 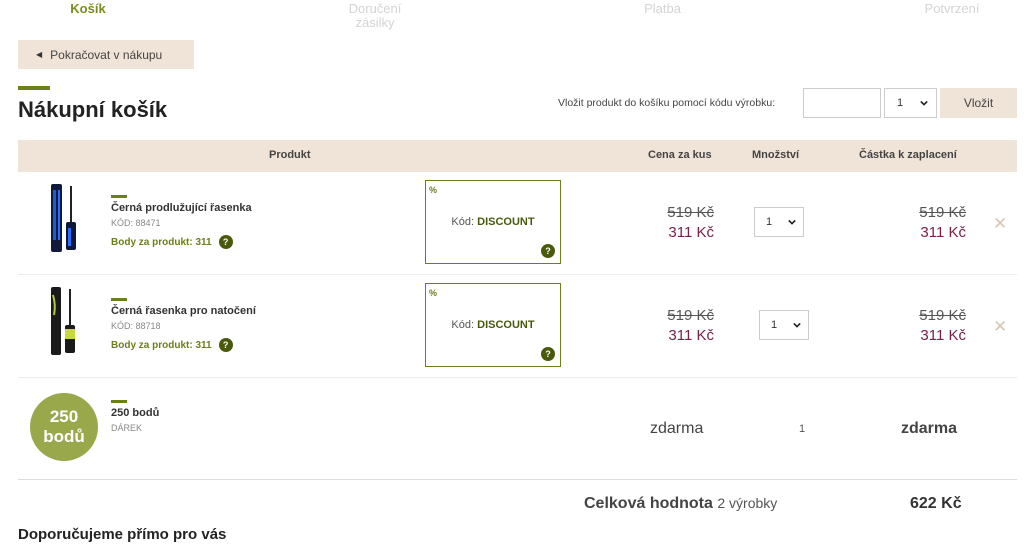 I want to click on total-label-text: Celková hodnota, so click(x=648, y=503).